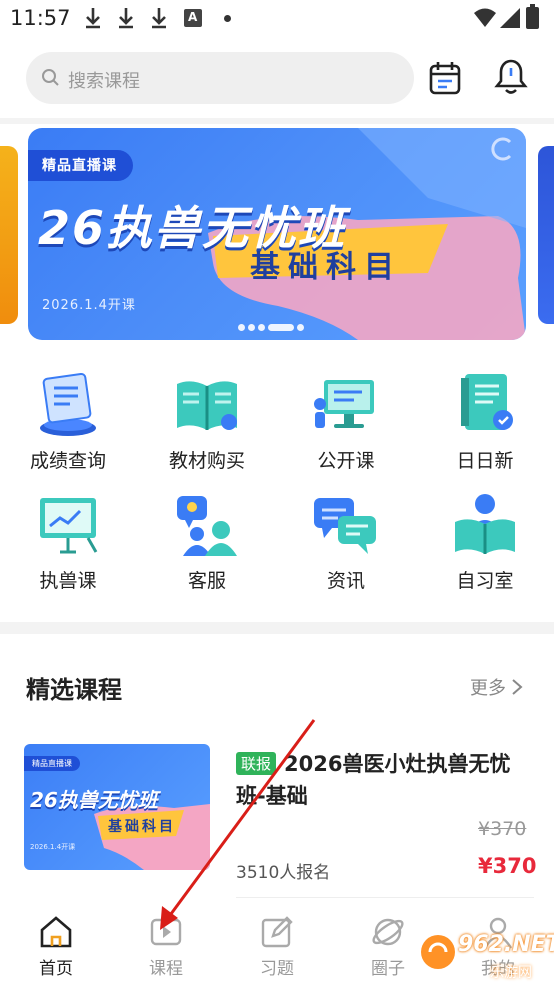  Describe the element at coordinates (277, 628) in the screenshot. I see `section-divider` at that location.